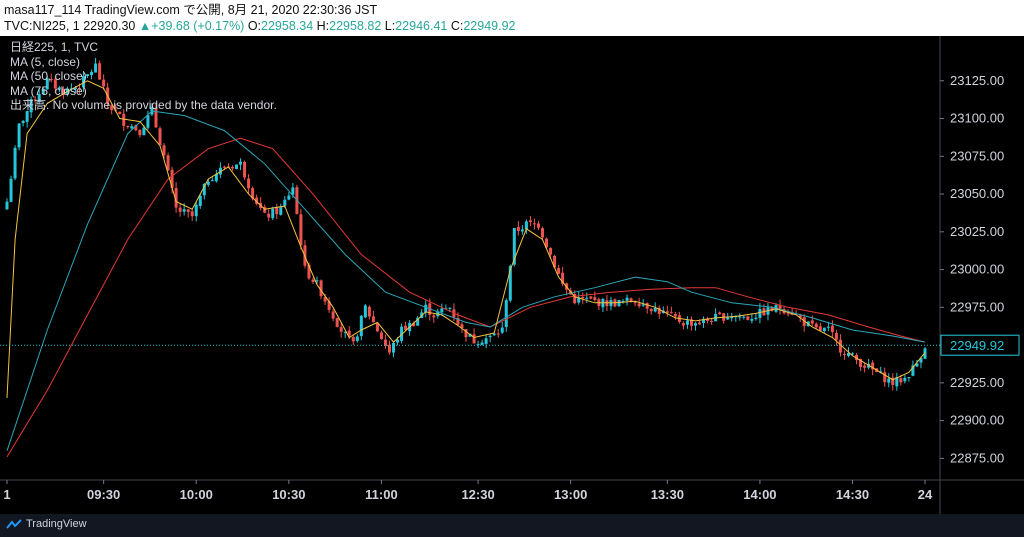 The width and height of the screenshot is (1024, 537). I want to click on legend-ma5: MA (5, close), so click(45, 61).